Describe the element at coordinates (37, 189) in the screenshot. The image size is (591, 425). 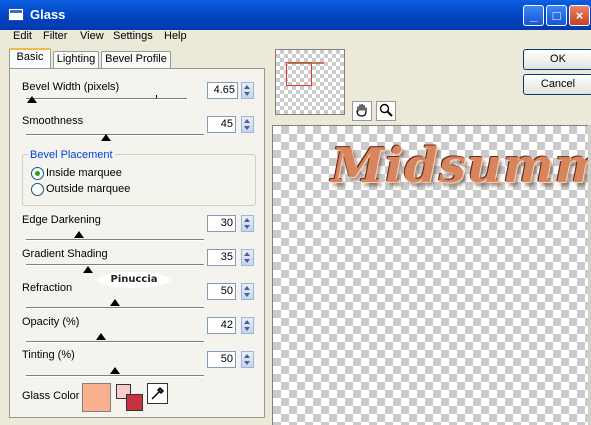
I see `outside-marquee-radio` at that location.